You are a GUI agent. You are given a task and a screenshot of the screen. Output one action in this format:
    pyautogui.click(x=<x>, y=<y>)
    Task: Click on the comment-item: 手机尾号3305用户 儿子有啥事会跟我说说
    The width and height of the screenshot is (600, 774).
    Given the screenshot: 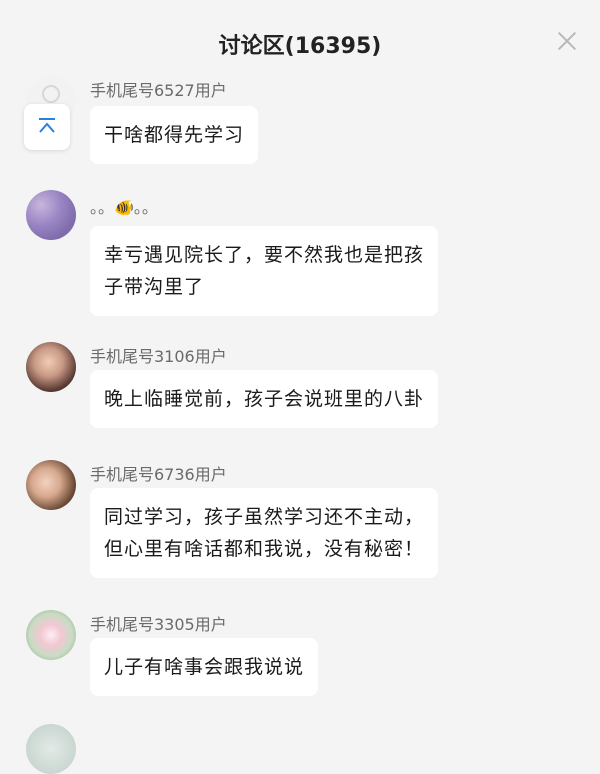 What is the action you would take?
    pyautogui.click(x=300, y=660)
    